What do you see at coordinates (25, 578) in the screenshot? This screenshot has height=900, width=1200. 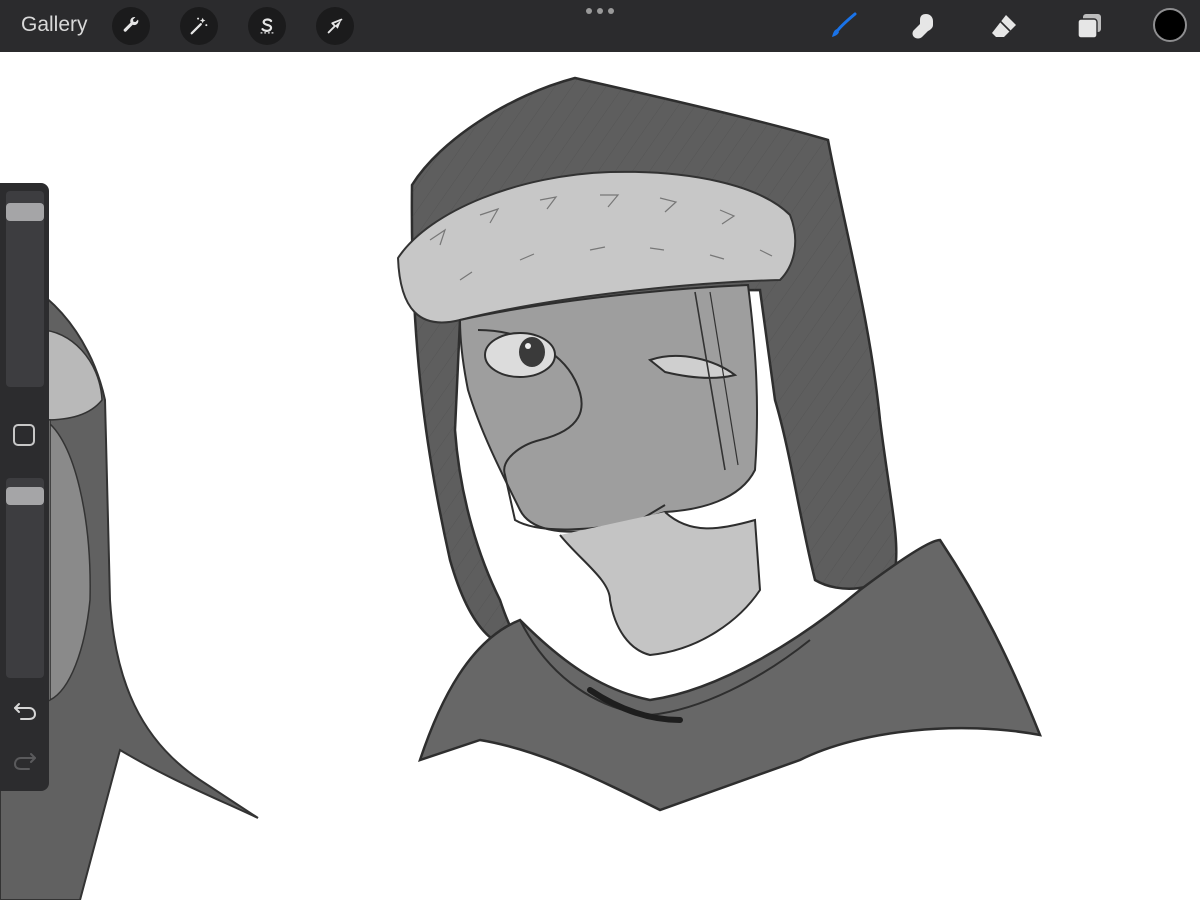 I see `opacity-slider` at bounding box center [25, 578].